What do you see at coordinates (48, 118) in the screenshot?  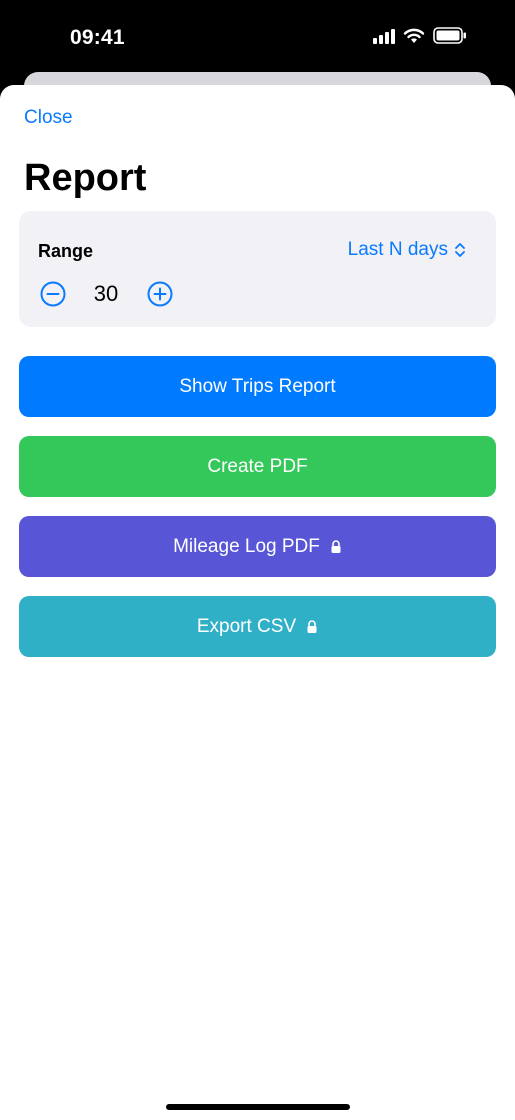 I see `close-button: Close` at bounding box center [48, 118].